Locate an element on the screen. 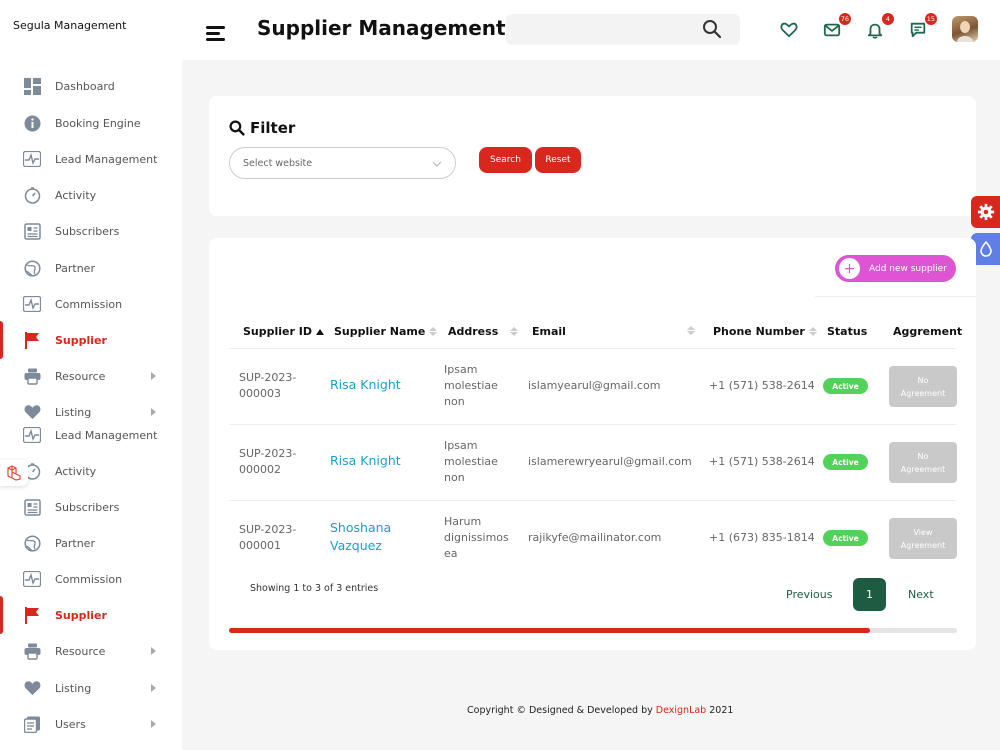 Image resolution: width=1000 pixels, height=750 pixels. bell-icon: 4 is located at coordinates (879, 27).